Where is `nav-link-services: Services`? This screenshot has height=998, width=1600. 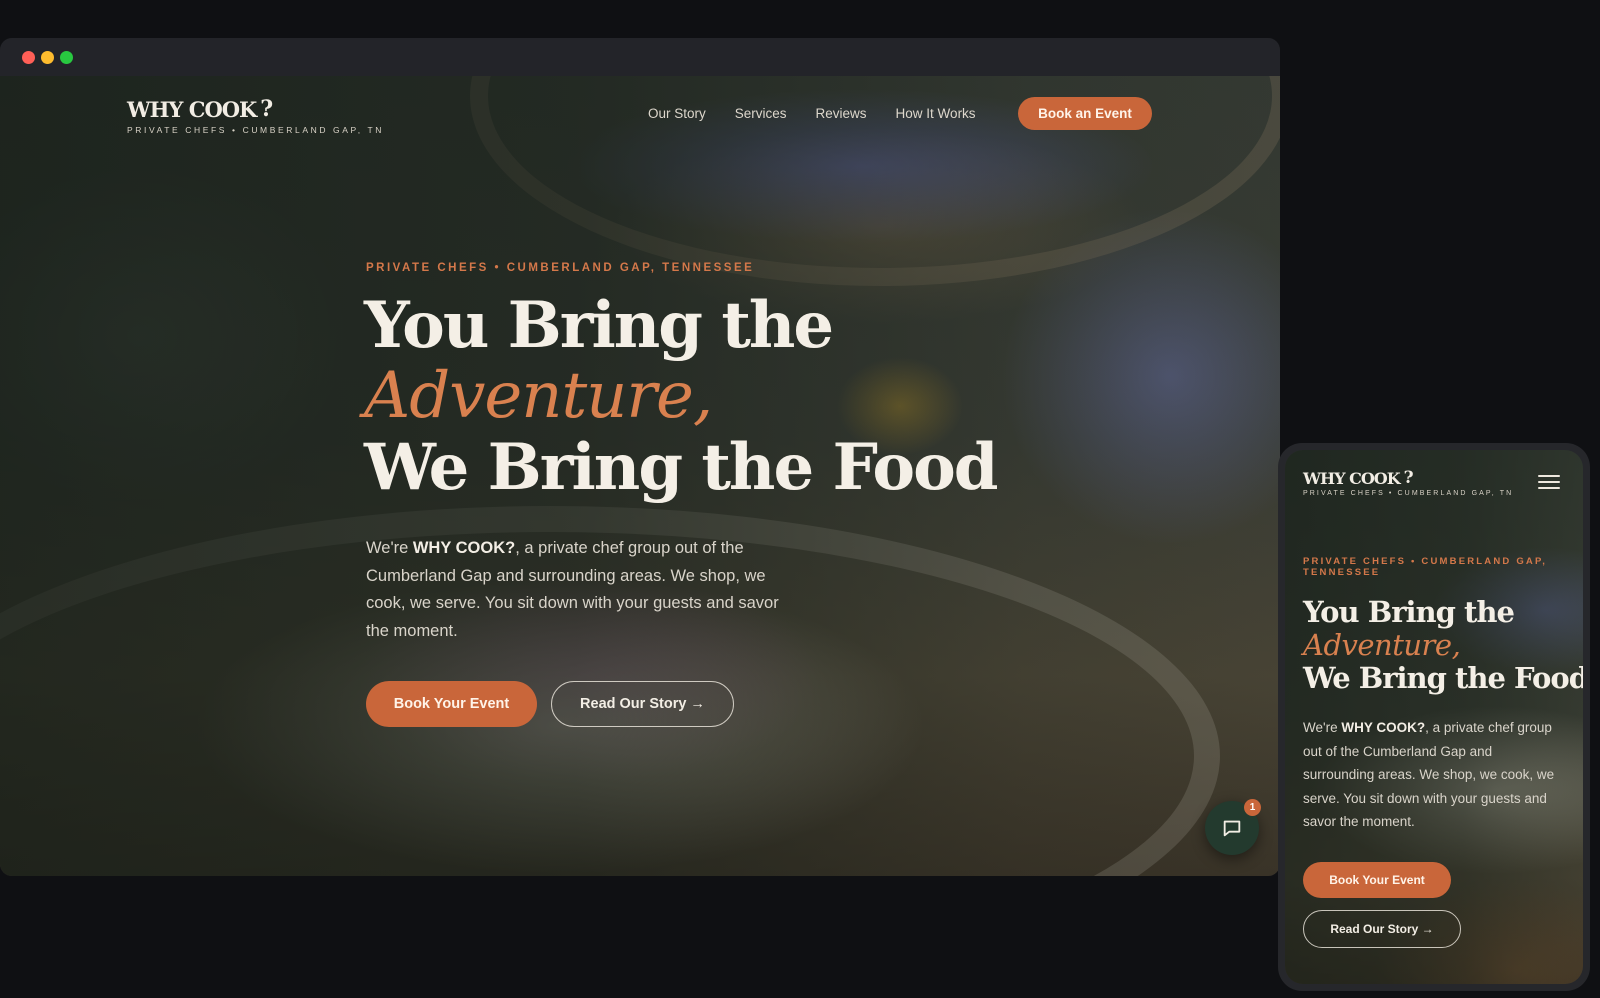 nav-link-services: Services is located at coordinates (761, 113).